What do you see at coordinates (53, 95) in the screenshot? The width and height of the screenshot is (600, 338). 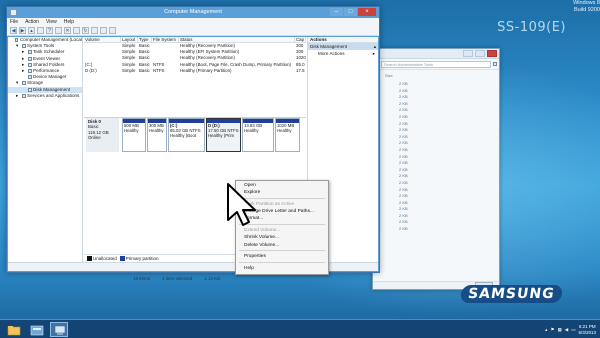 I see `tree-item-label: Services and Applications` at bounding box center [53, 95].